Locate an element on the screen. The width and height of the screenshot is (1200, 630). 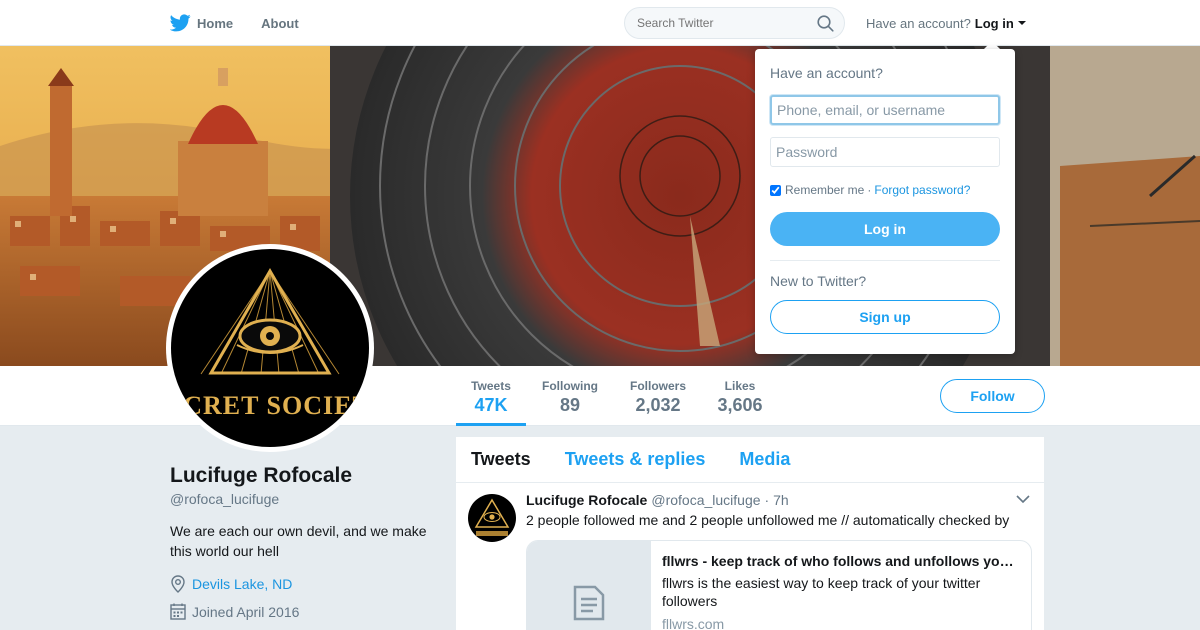
twitter-bird-icon is located at coordinates (180, 23).